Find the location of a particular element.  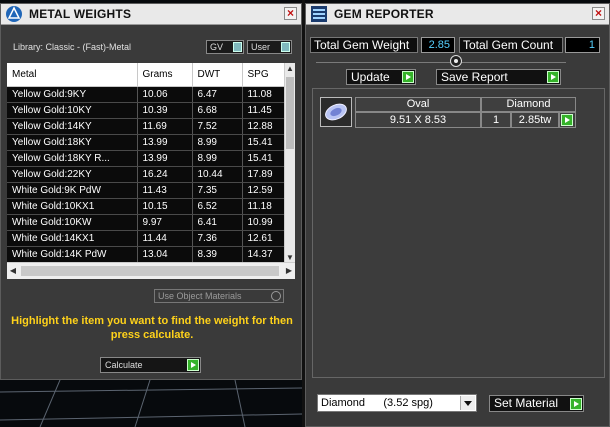

dwt-cell: 7.35 is located at coordinates (217, 190).